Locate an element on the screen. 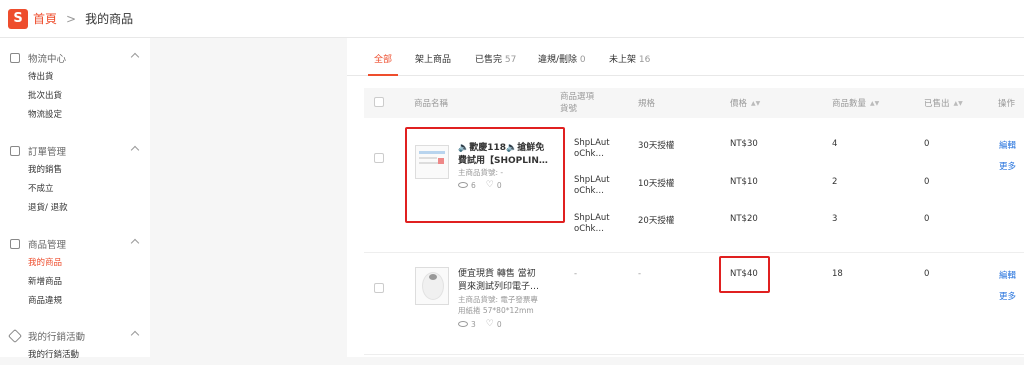  variant-spec: 30天授權 is located at coordinates (656, 146).